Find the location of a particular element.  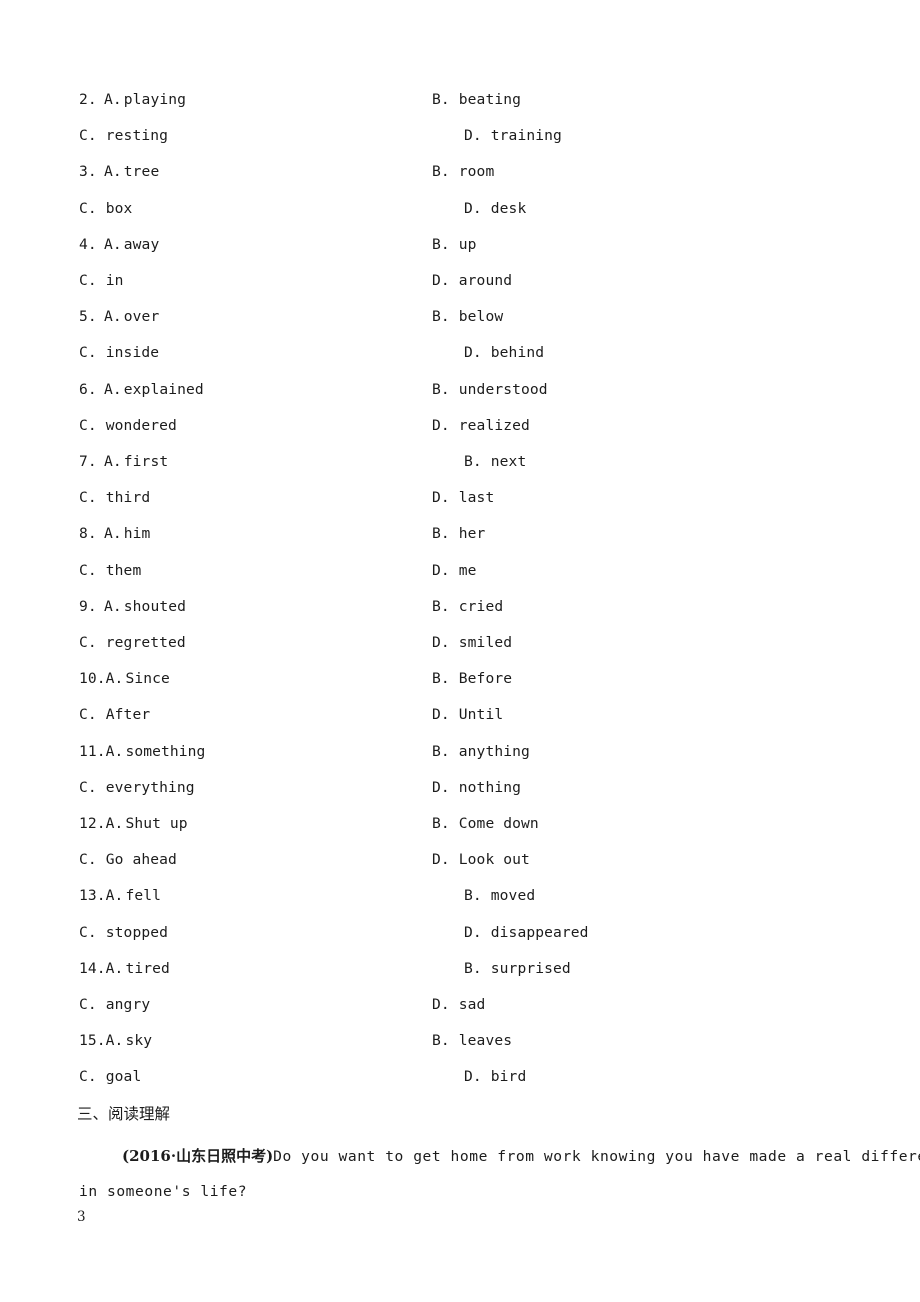

option-a-text: him is located at coordinates (137, 534).